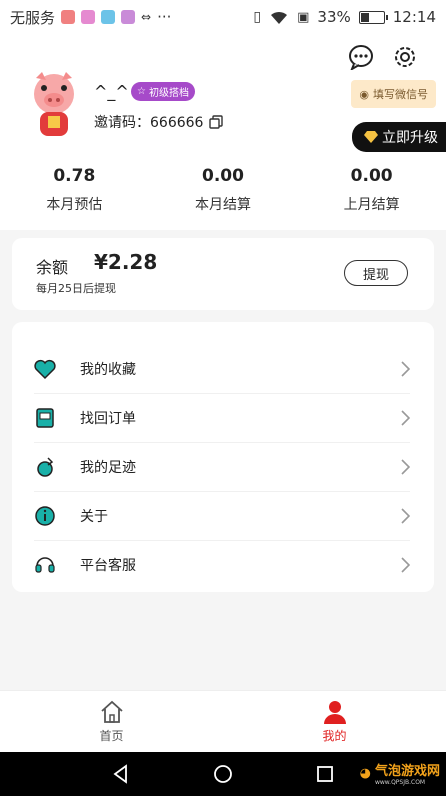  What do you see at coordinates (371, 137) in the screenshot?
I see `diamond-icon` at bounding box center [371, 137].